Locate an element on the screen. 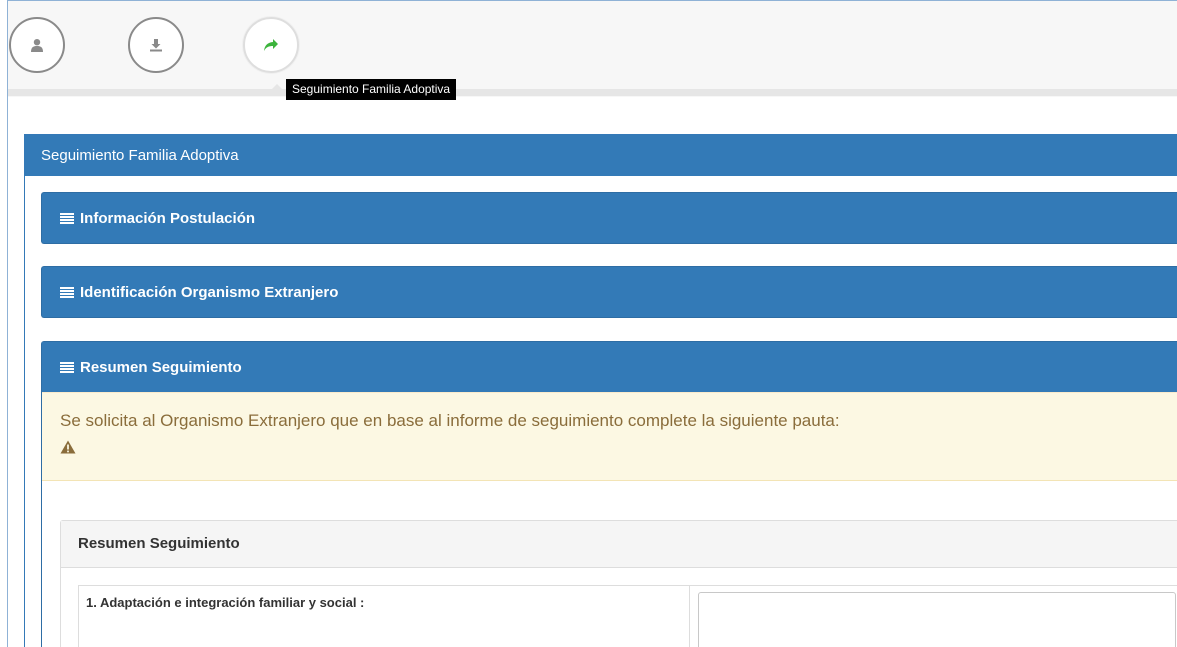 This screenshot has width=1177, height=647. active-step-caret is located at coordinates (277, 88).